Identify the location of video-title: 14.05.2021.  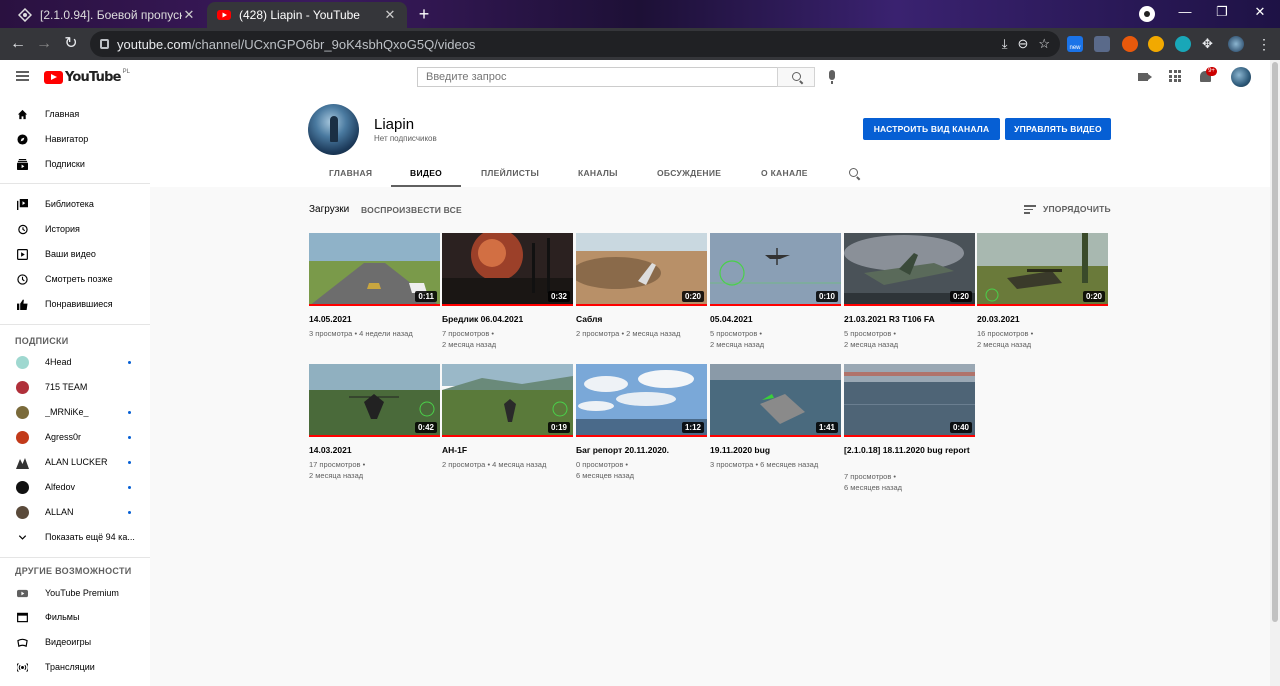
(374, 319).